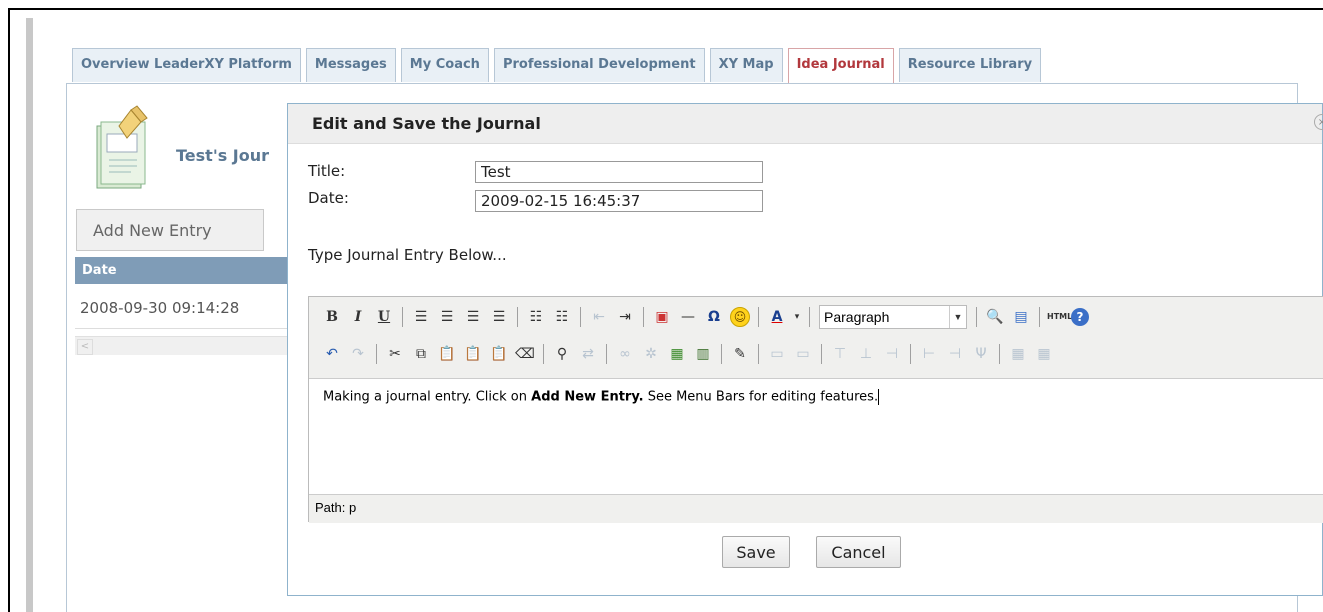 The width and height of the screenshot is (1323, 612). Describe the element at coordinates (756, 552) in the screenshot. I see `save-button: Save` at that location.